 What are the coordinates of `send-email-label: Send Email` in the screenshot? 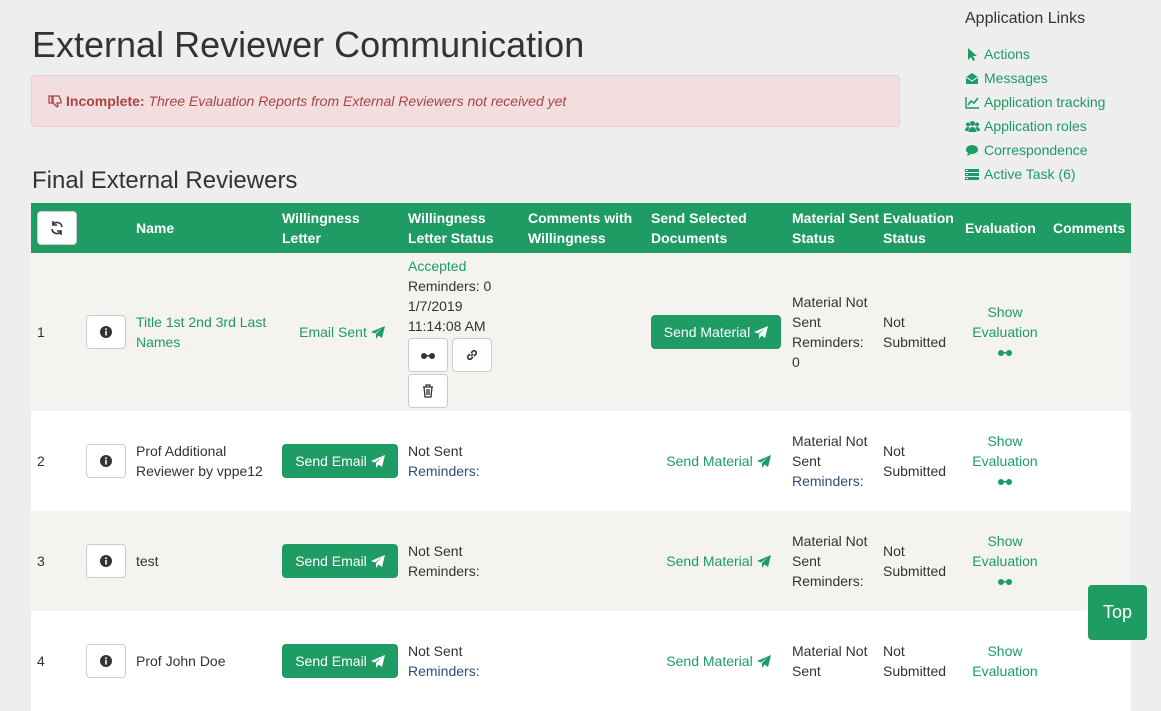 It's located at (331, 461).